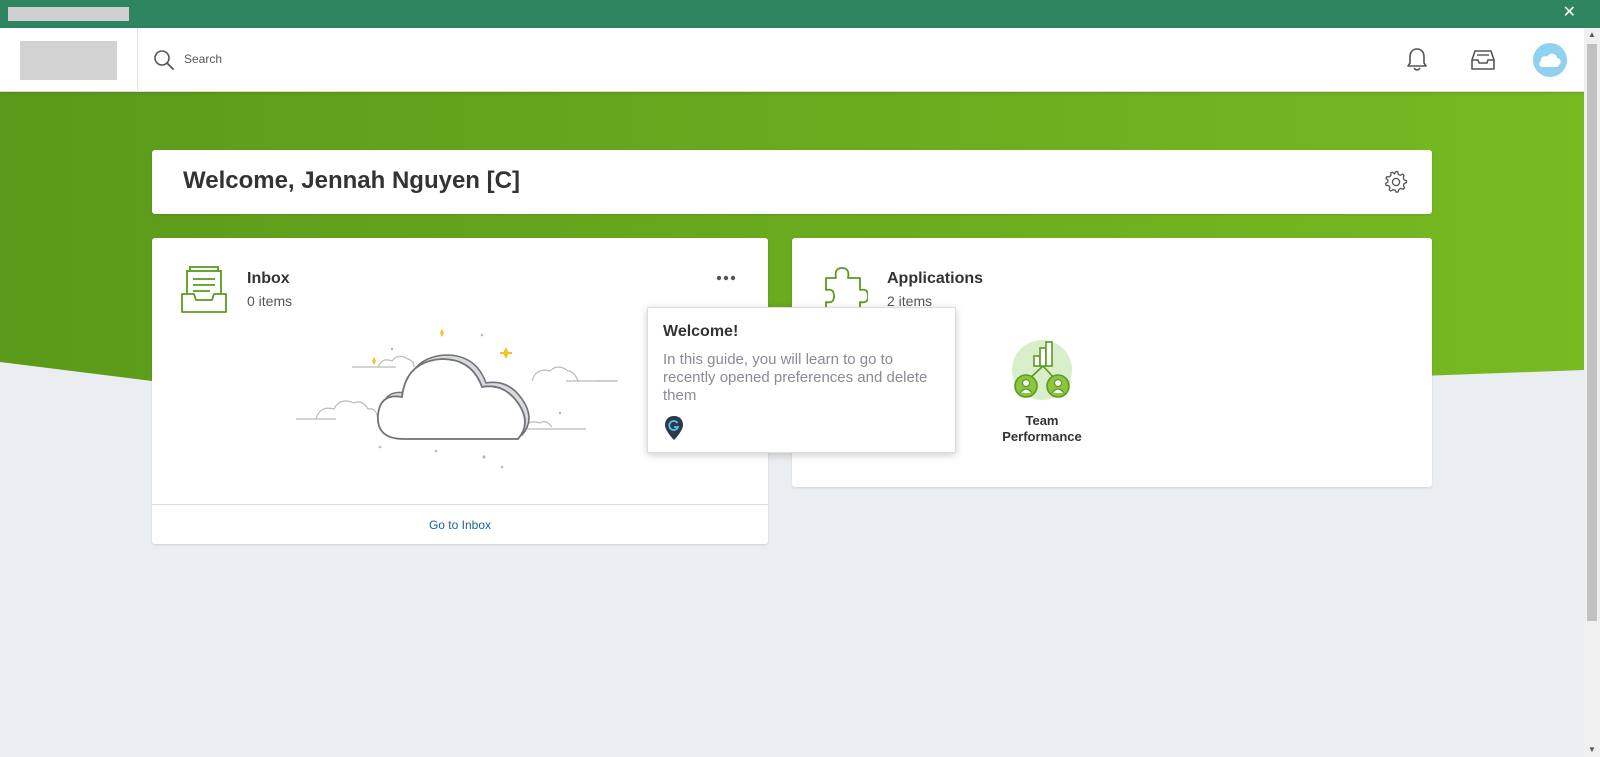  I want to click on inbox-stack-icon, so click(204, 289).